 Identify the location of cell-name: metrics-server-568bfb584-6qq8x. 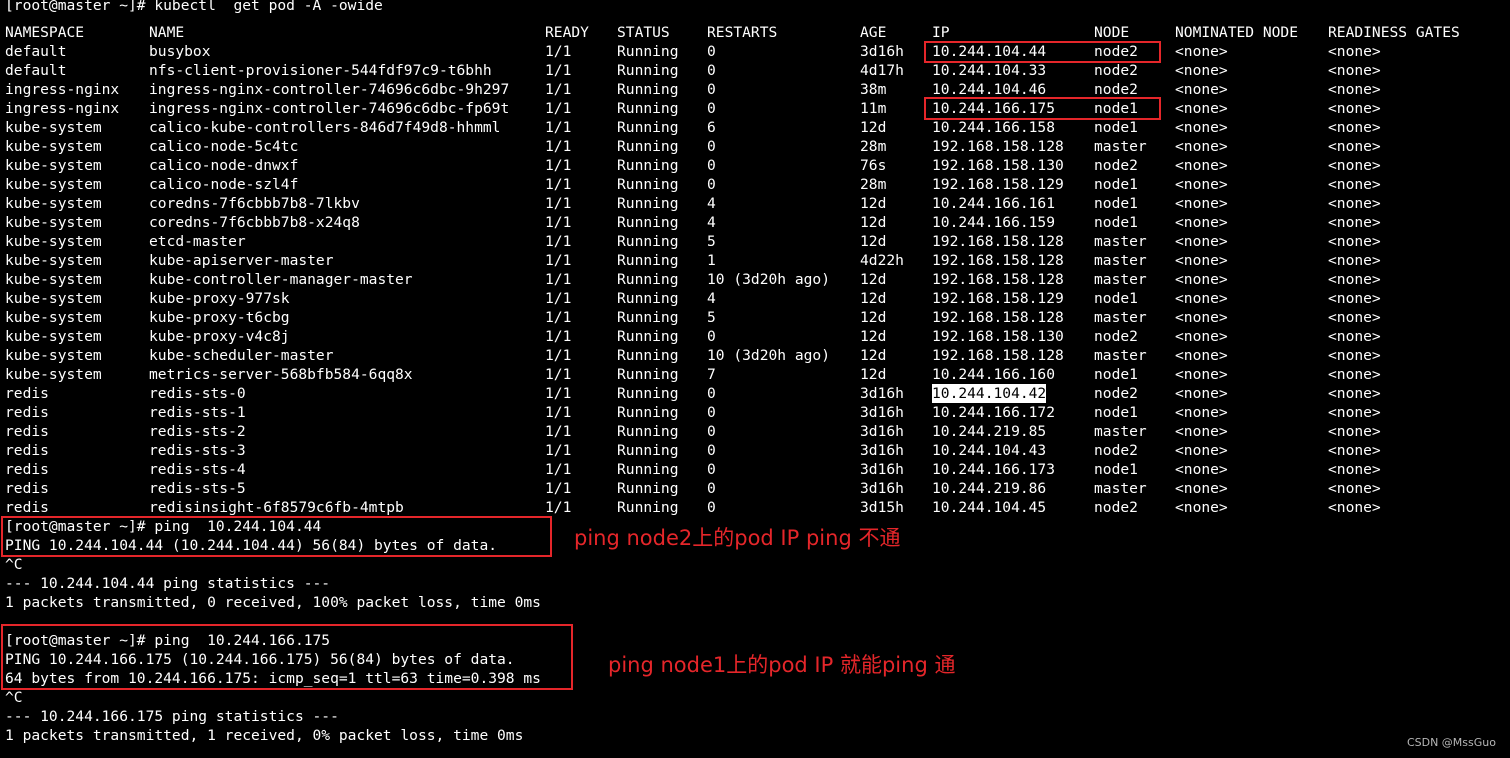
(281, 374).